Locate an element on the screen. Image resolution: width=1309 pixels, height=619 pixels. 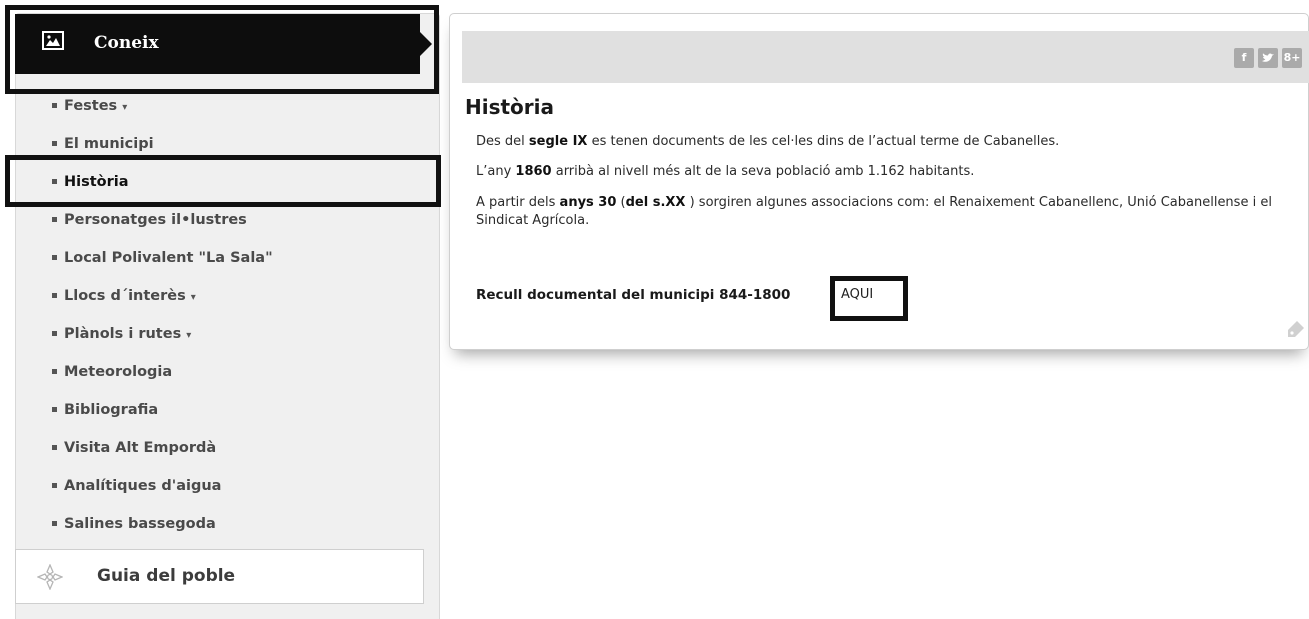
page-title: Història is located at coordinates (510, 107).